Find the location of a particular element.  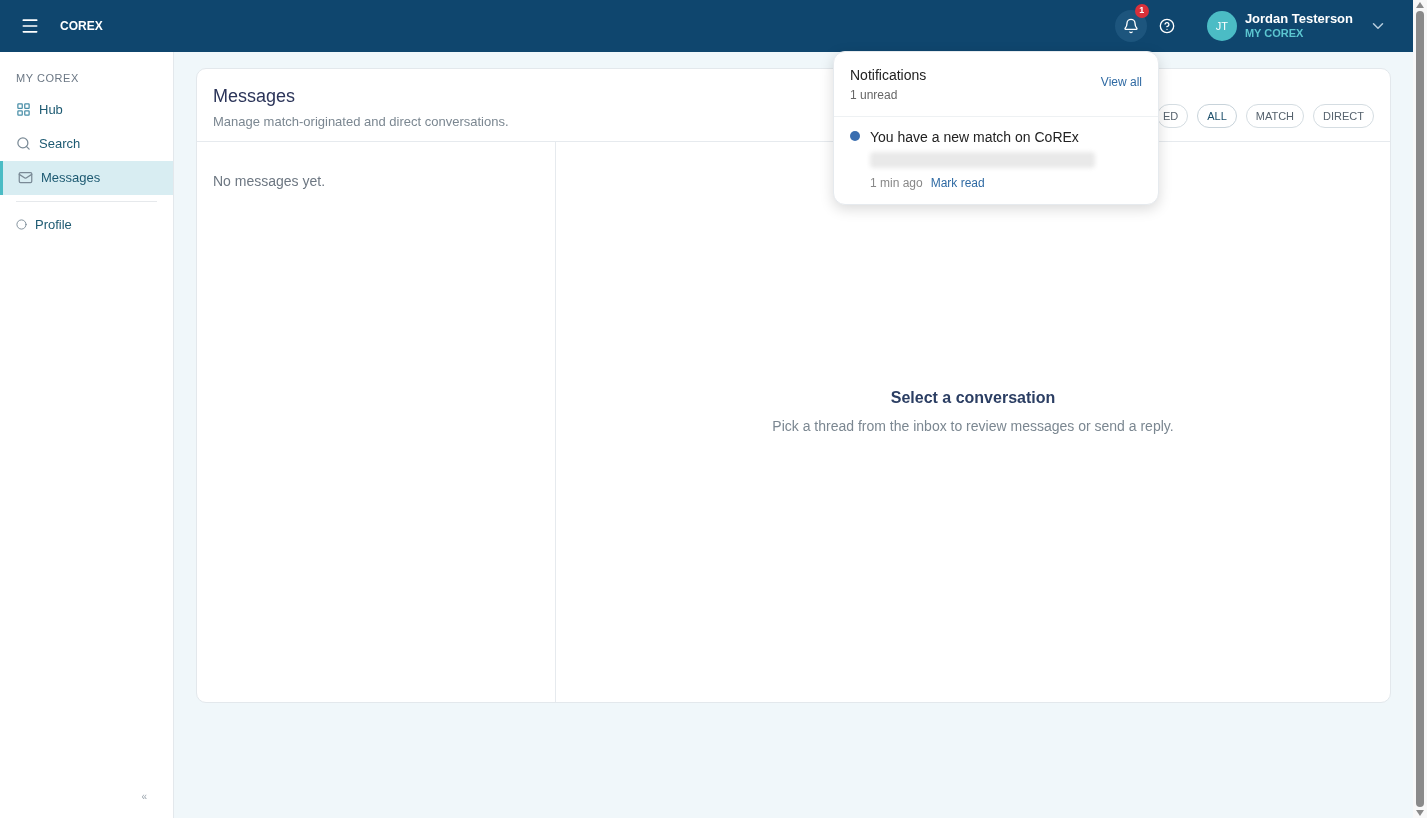

menu-button is located at coordinates (30, 26).